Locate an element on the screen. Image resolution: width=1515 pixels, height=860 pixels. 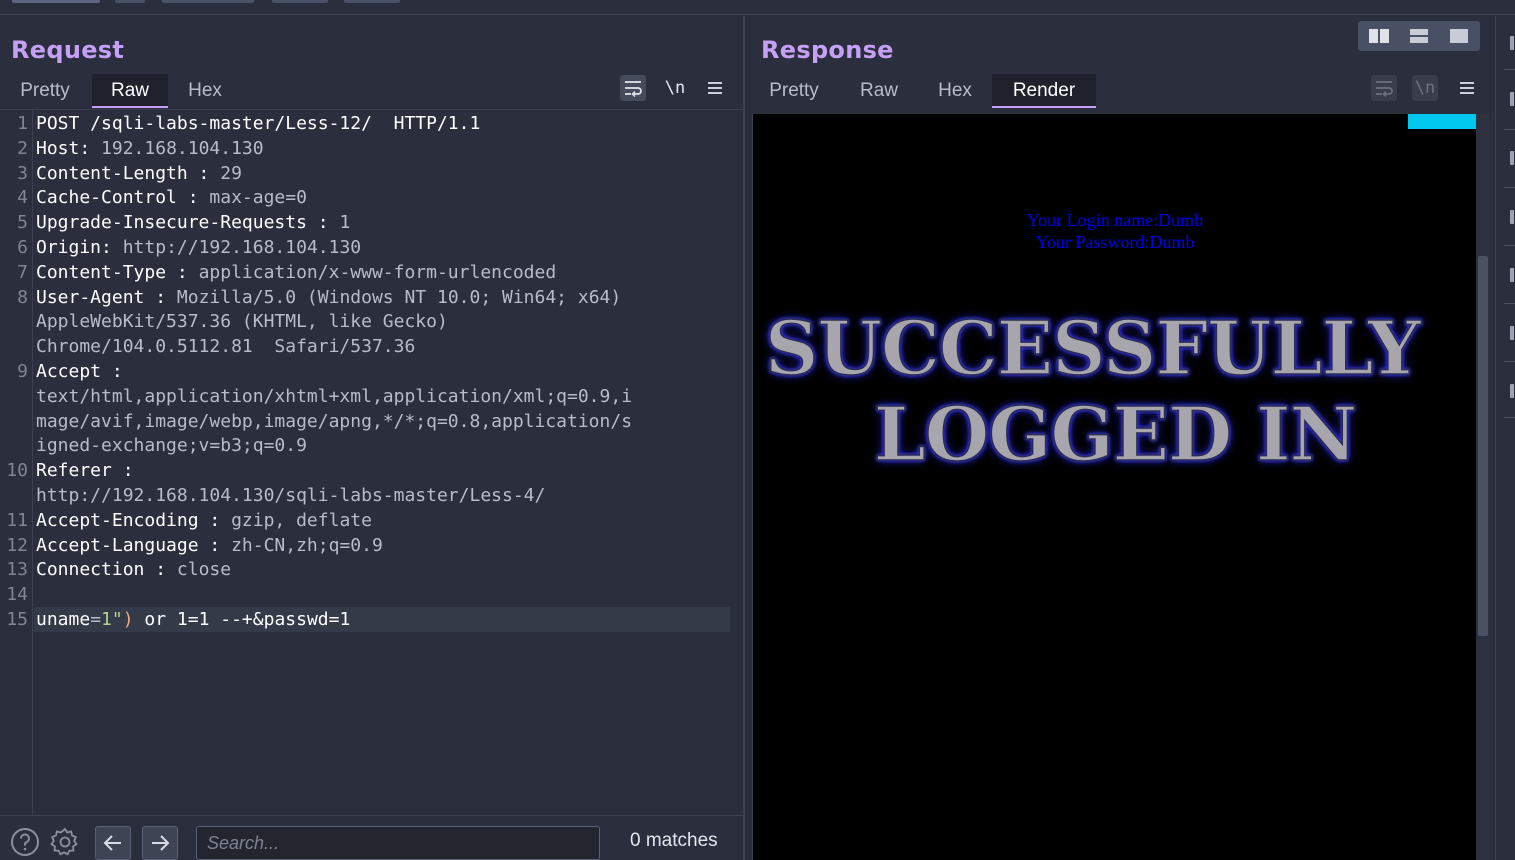
layout-split-horizontal-icon is located at coordinates (1379, 36).